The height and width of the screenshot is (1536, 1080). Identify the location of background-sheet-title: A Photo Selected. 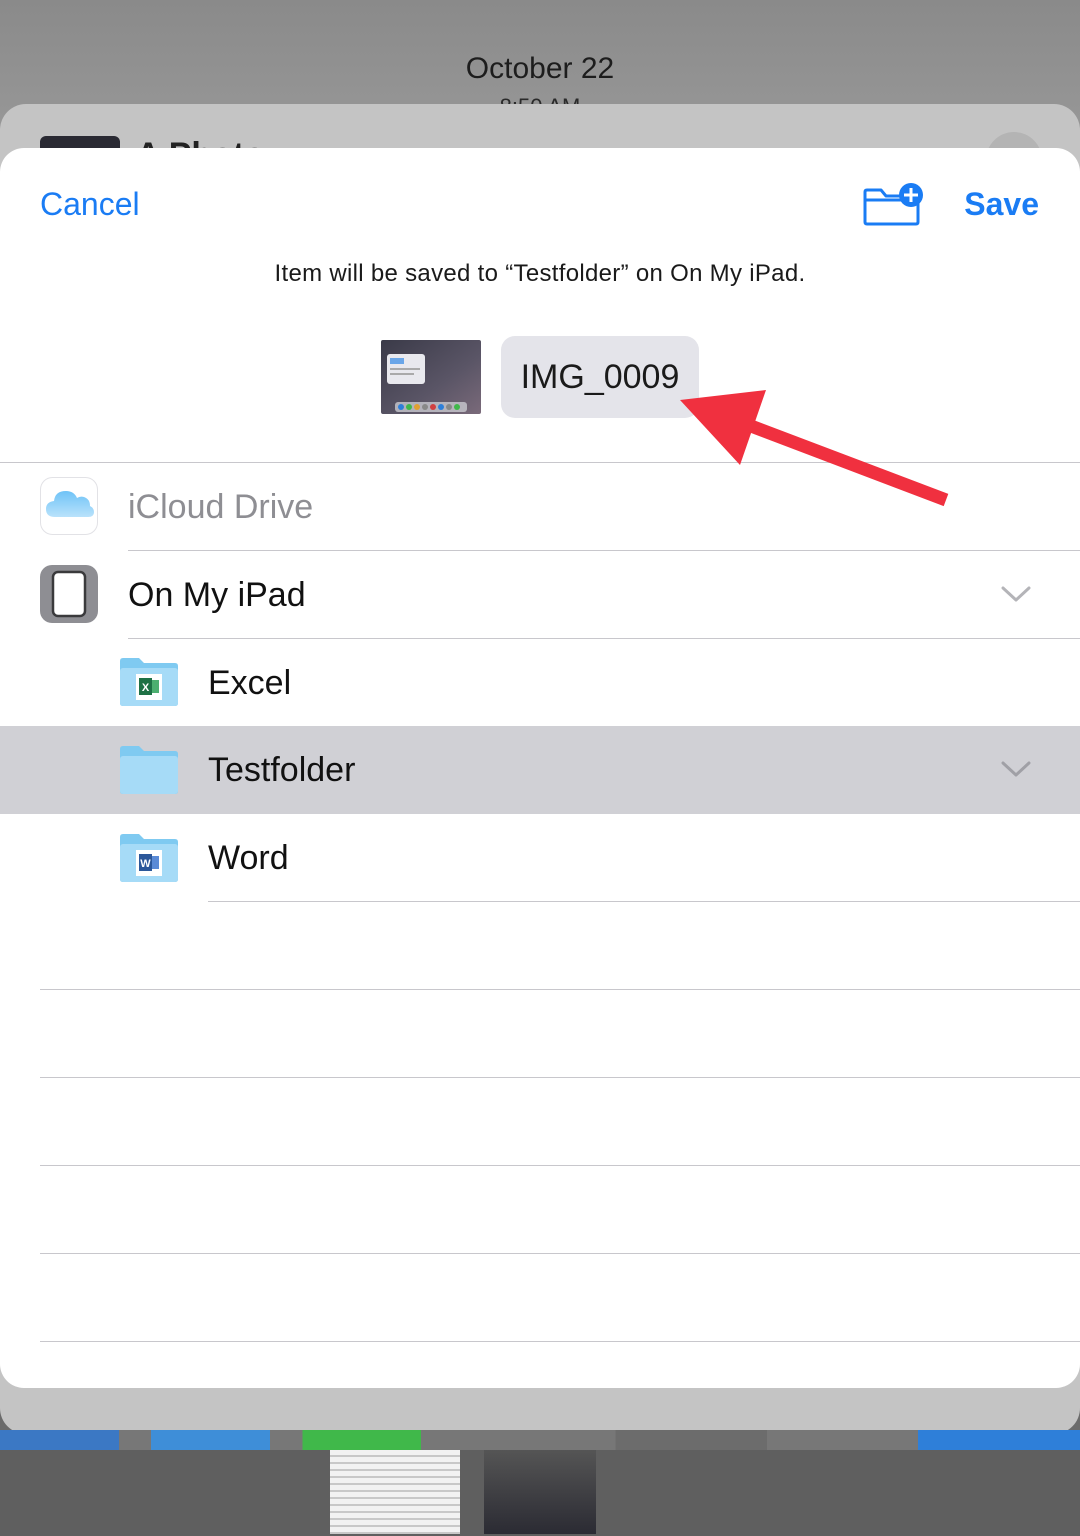
(266, 142).